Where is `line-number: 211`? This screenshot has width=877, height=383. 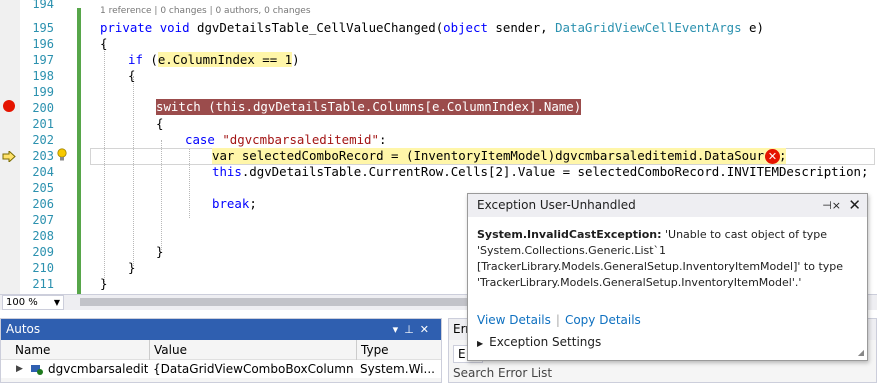 line-number: 211 is located at coordinates (43, 284).